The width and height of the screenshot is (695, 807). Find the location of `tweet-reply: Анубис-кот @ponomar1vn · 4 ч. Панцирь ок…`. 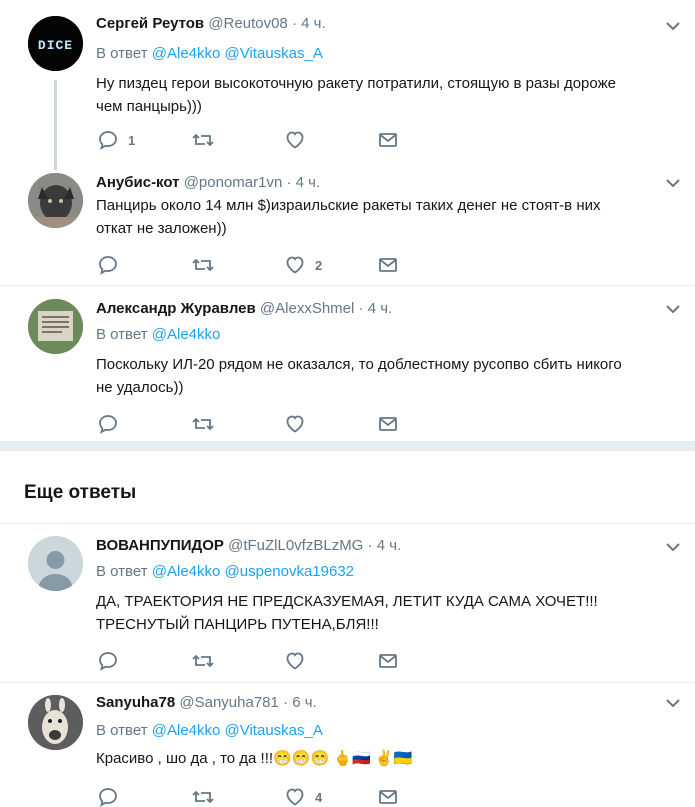

tweet-reply: Анубис-кот @ponomar1vn · 4 ч. Панцирь ок… is located at coordinates (347, 225).